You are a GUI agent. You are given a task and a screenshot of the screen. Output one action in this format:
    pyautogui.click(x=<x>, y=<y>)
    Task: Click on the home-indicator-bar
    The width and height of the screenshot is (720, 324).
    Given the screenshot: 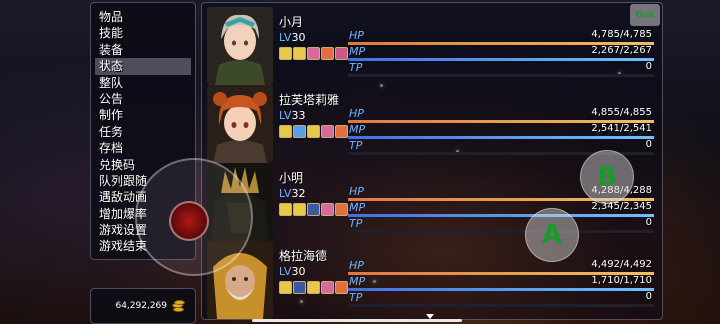 What is the action you would take?
    pyautogui.click(x=357, y=320)
    